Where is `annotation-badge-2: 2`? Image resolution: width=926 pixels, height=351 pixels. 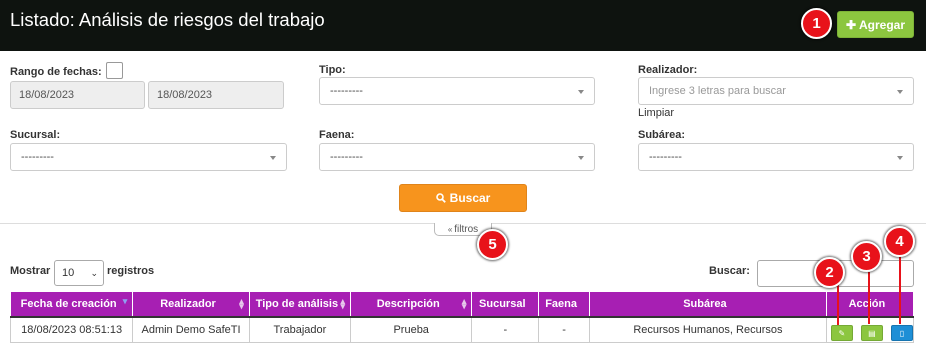 annotation-badge-2: 2 is located at coordinates (829, 272).